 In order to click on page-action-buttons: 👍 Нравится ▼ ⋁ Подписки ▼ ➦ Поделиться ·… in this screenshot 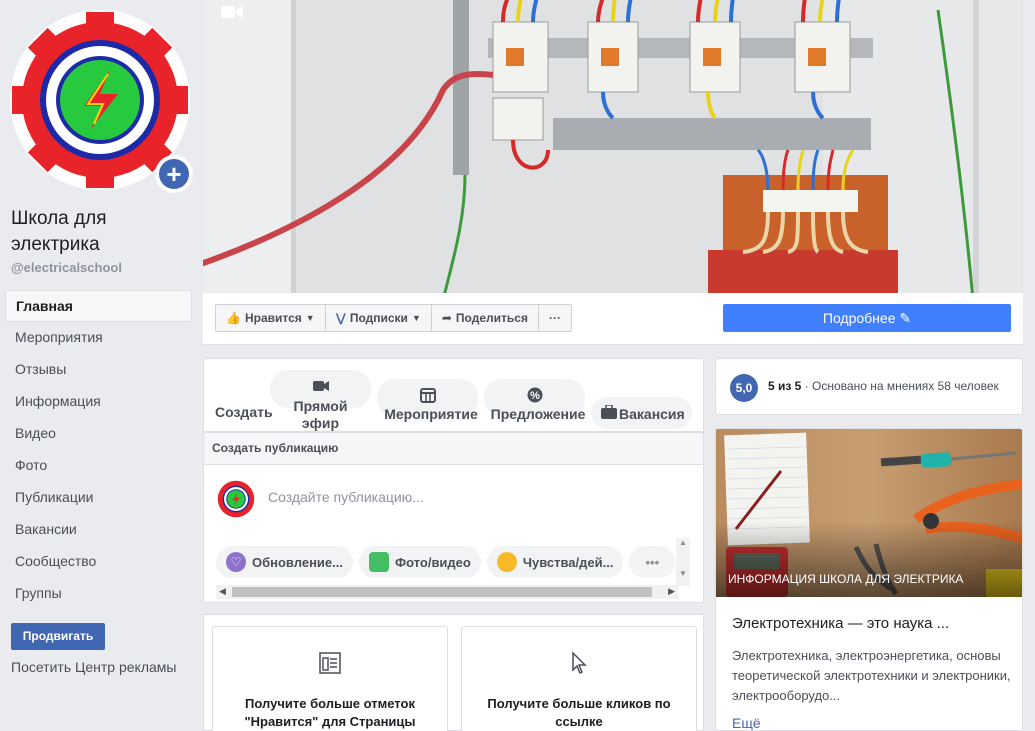, I will do `click(393, 318)`.